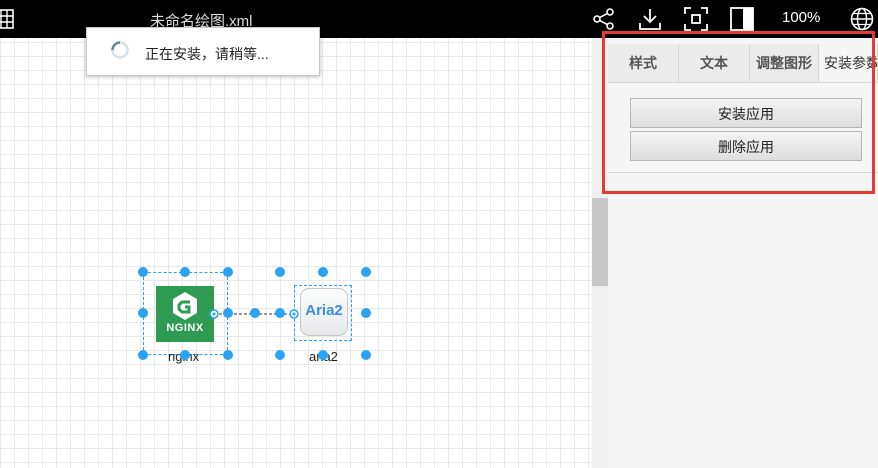  Describe the element at coordinates (738, 112) in the screenshot. I see `highlight-annotation-box` at that location.